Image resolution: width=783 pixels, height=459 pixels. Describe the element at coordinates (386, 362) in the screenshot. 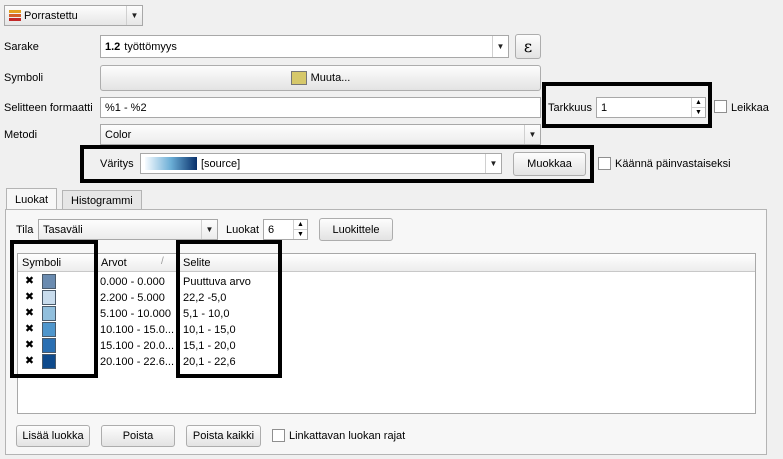

I see `table-row: ✖ 20.100 - 22.6... 20,1 - 22,6` at that location.